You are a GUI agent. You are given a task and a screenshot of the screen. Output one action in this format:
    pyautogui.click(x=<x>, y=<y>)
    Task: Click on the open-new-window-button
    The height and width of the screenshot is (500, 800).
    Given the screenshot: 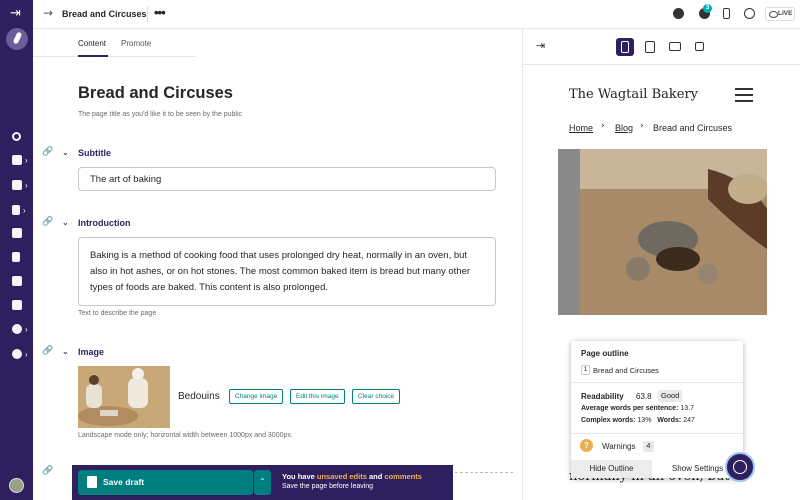 What is the action you would take?
    pyautogui.click(x=699, y=47)
    